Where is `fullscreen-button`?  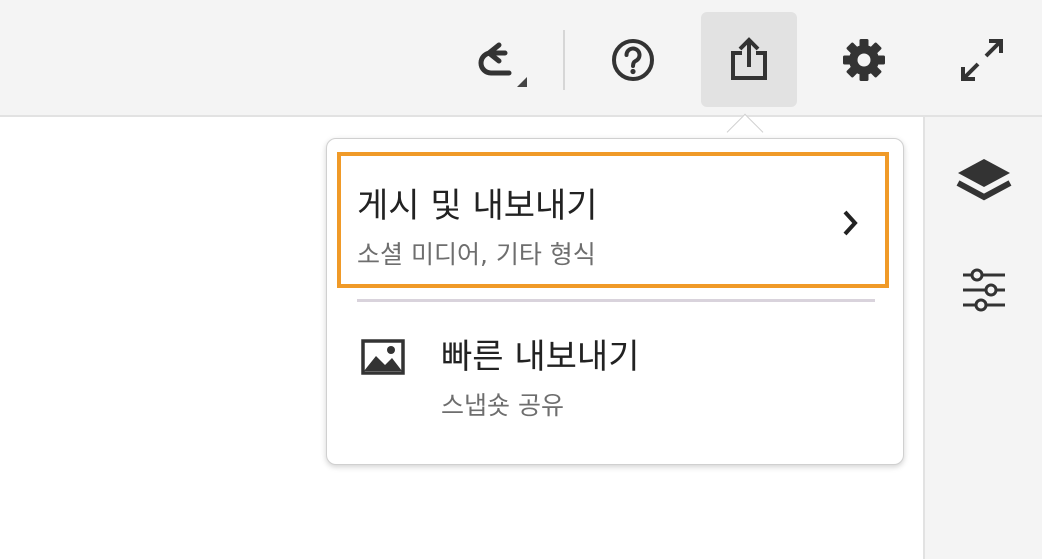
fullscreen-button is located at coordinates (982, 59).